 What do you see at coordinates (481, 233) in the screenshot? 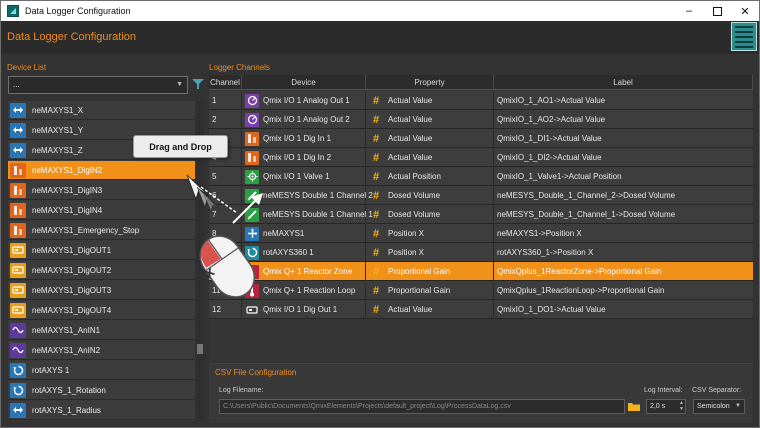
I see `table-row: 8 neMAXYS1 # Position X neMAXYS1->Position X` at bounding box center [481, 233].